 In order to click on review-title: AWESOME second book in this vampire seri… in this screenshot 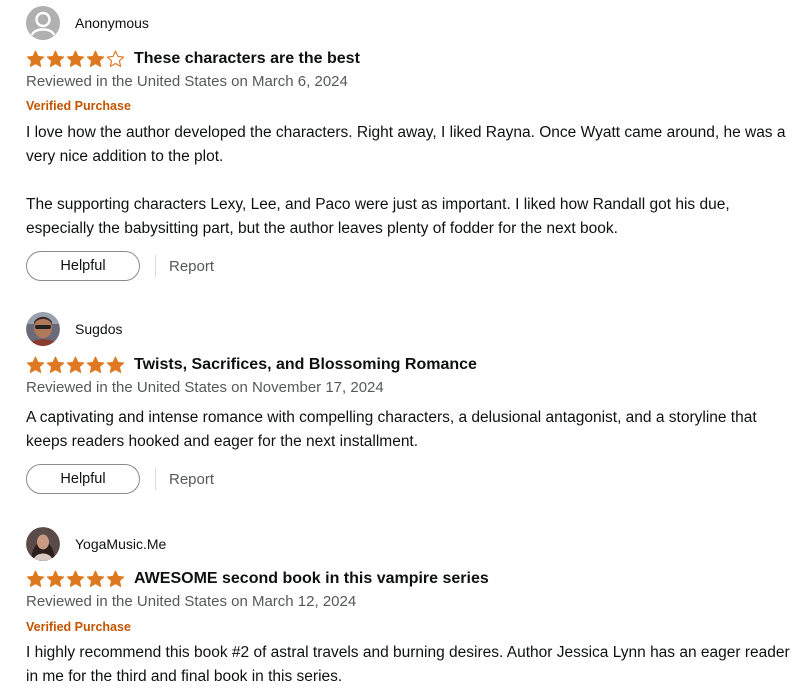, I will do `click(311, 579)`.